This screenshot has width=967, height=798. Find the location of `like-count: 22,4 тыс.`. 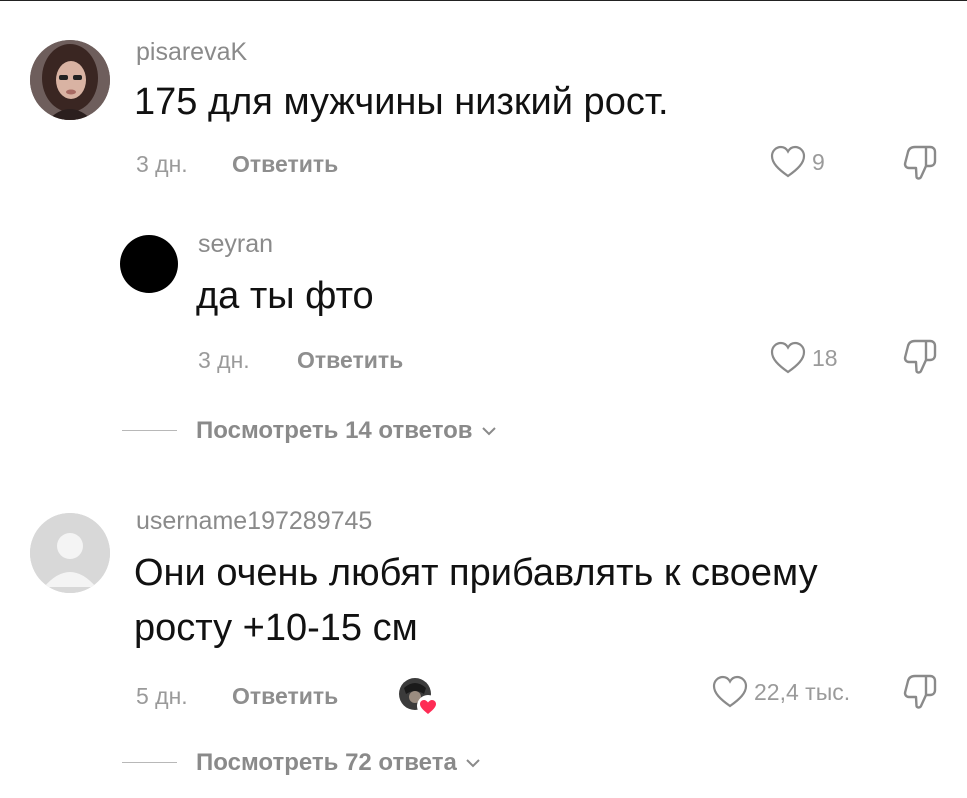

like-count: 22,4 тыс. is located at coordinates (802, 691).